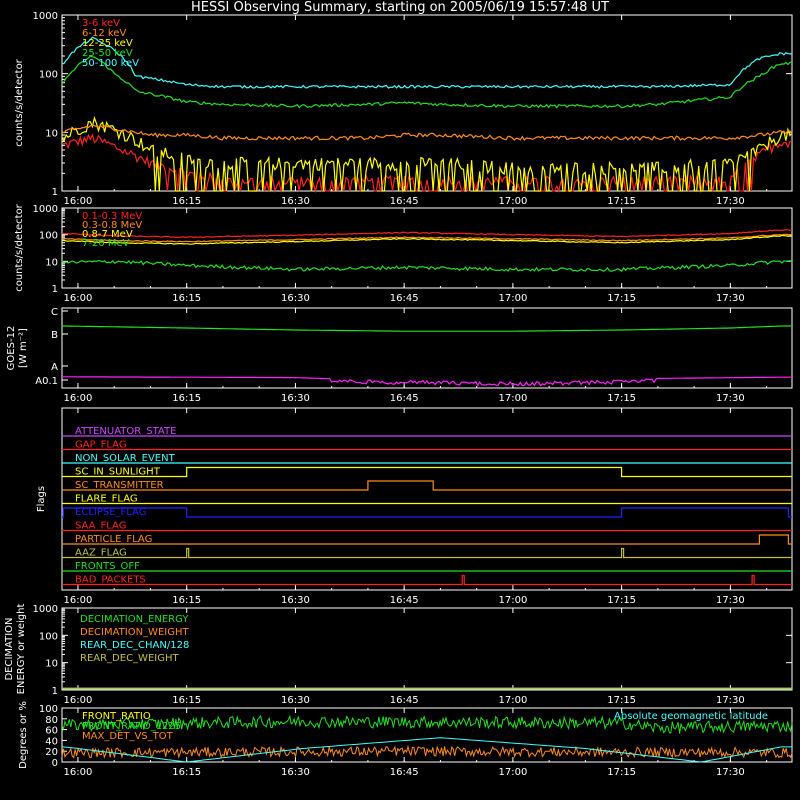  What do you see at coordinates (186, 772) in the screenshot?
I see `ratio-xtick-label: 16:15` at bounding box center [186, 772].